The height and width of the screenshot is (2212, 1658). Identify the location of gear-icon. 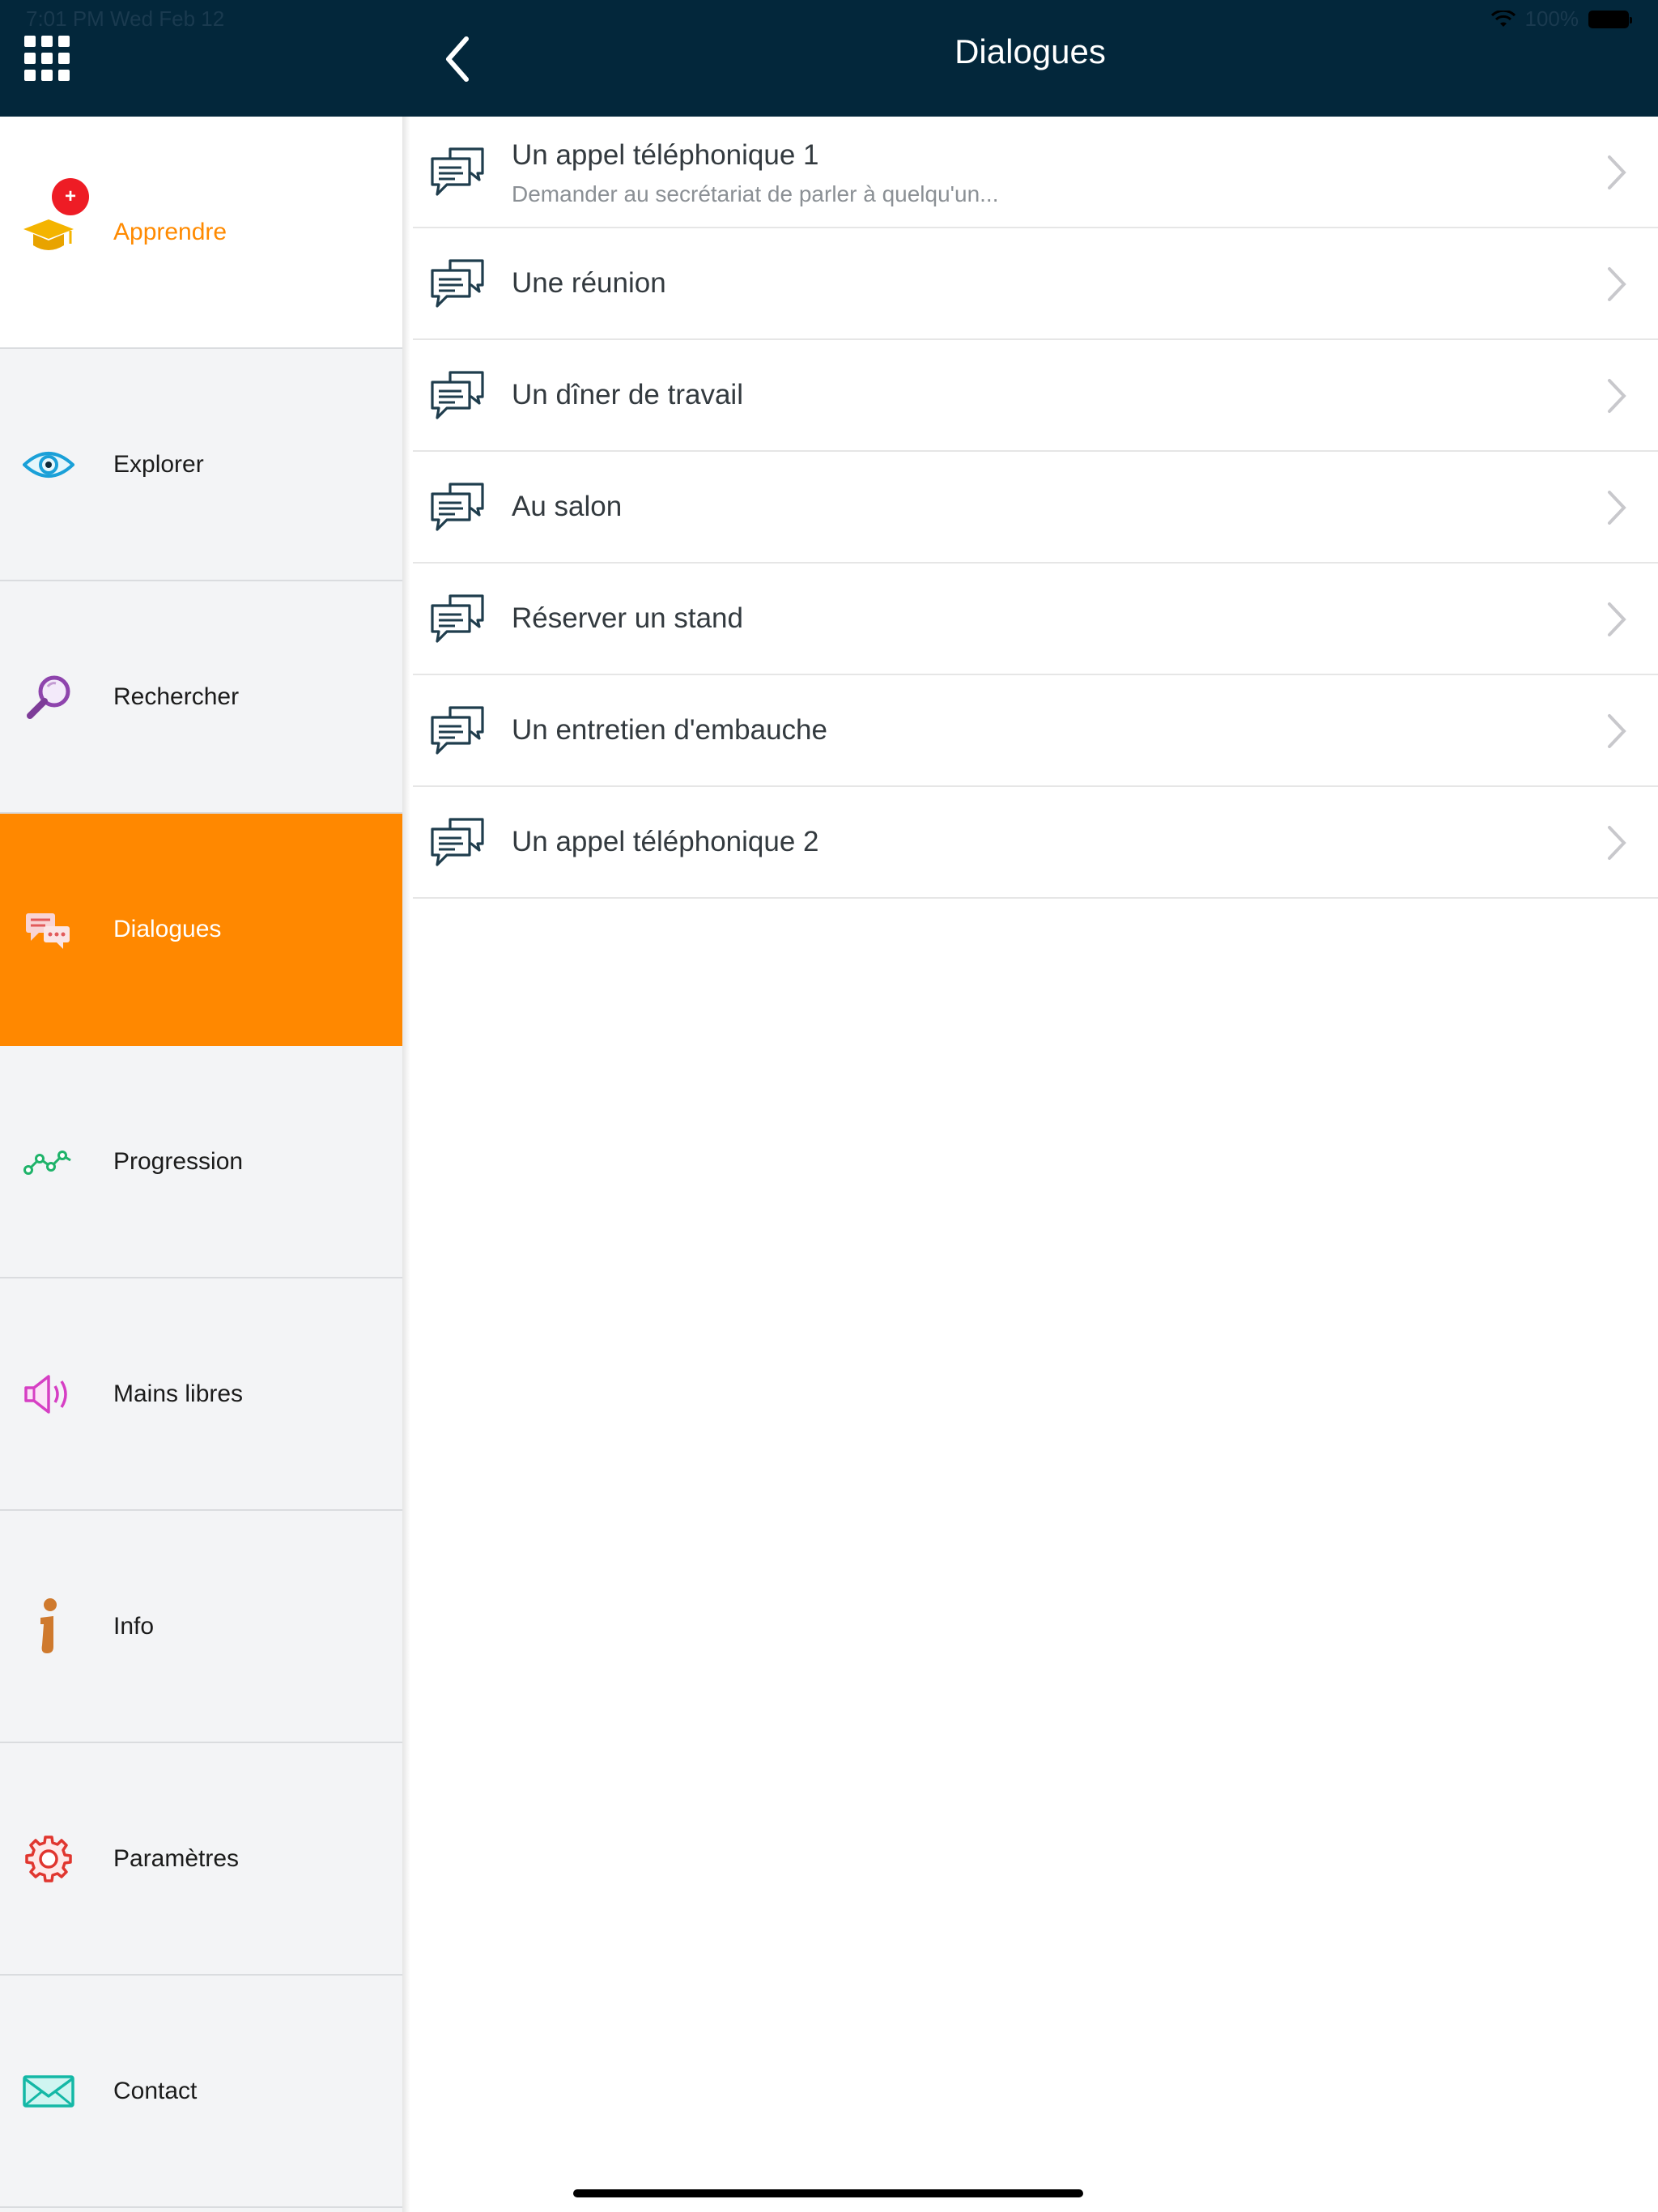
(48, 1859).